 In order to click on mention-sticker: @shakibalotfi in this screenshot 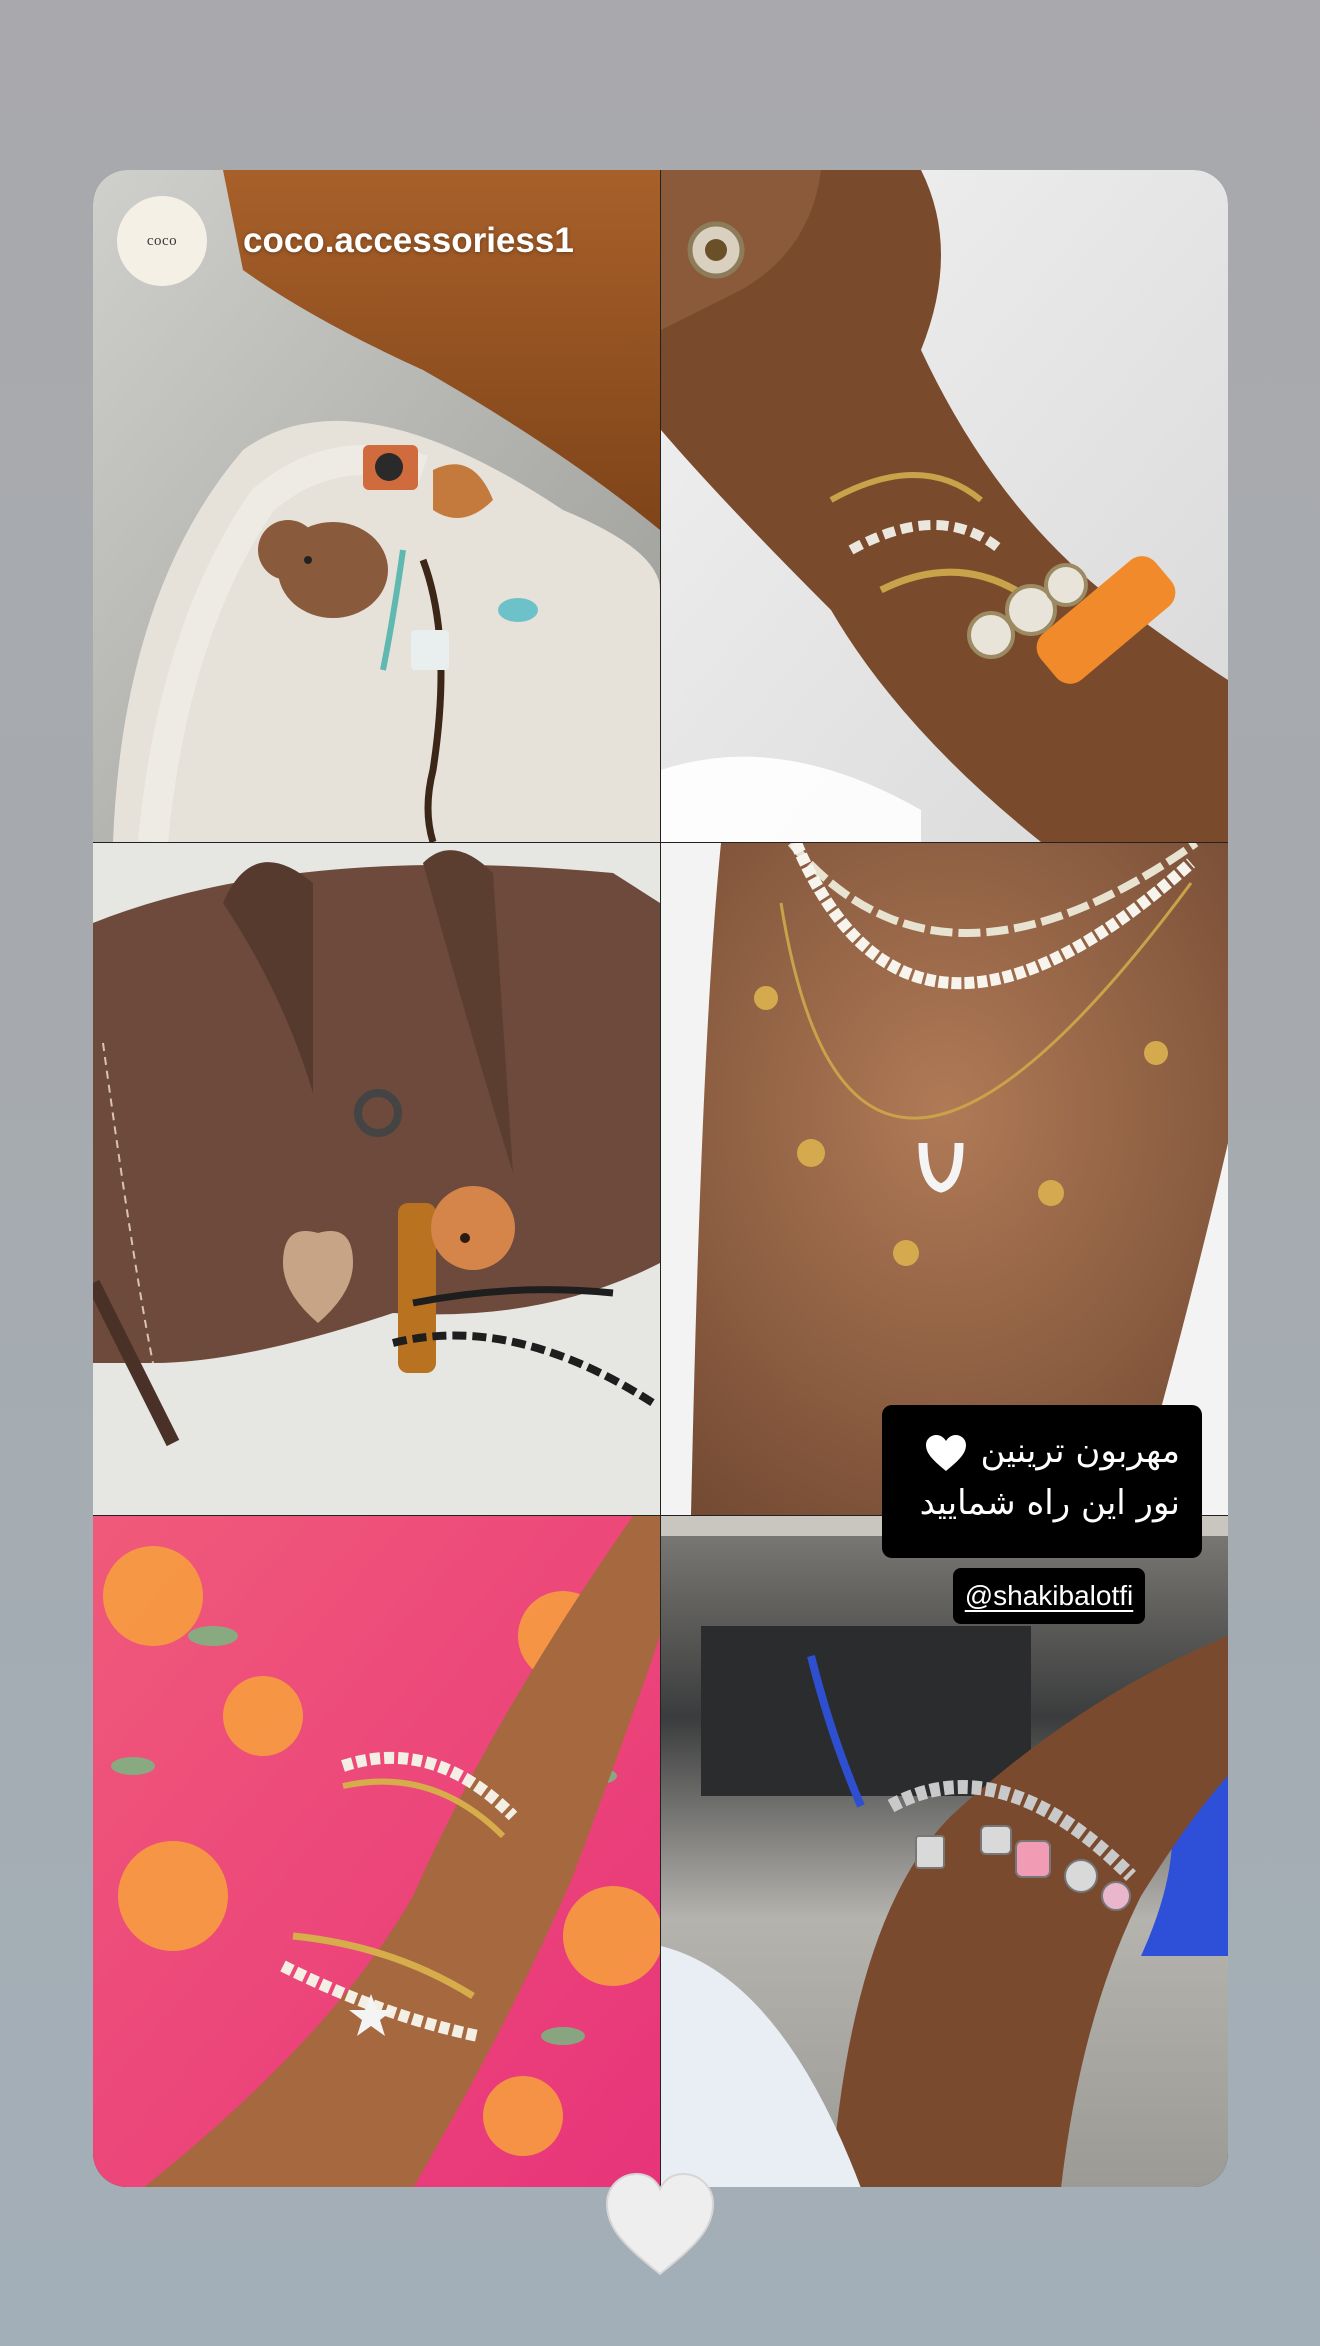, I will do `click(1049, 1596)`.